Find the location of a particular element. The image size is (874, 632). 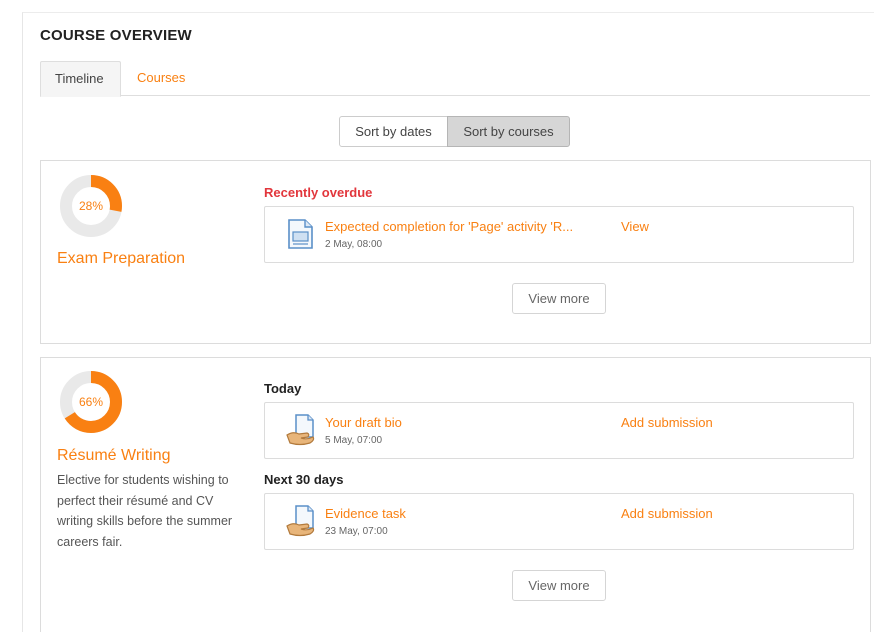

event-name-link: Evidence task is located at coordinates (460, 513).